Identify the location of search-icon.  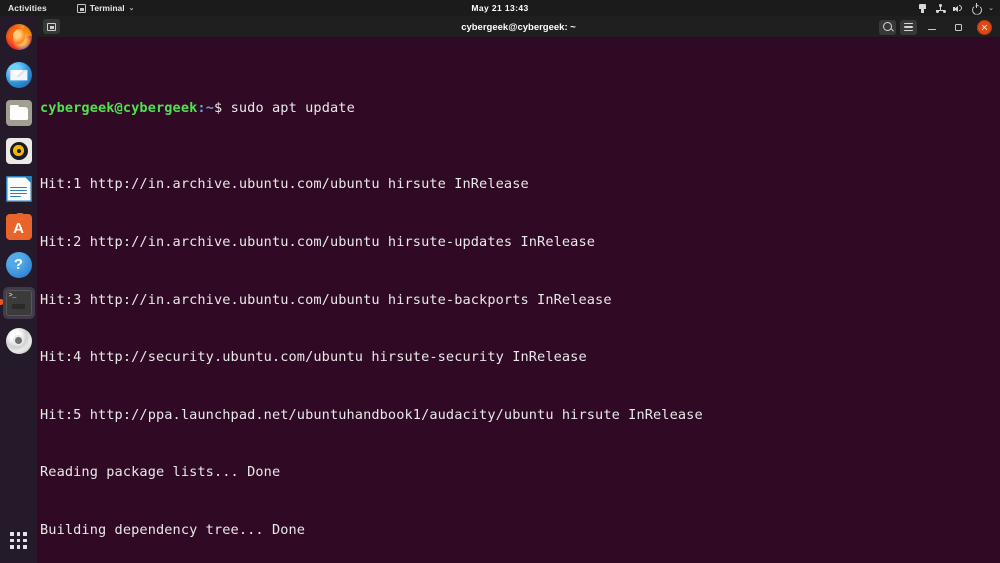
(887, 27).